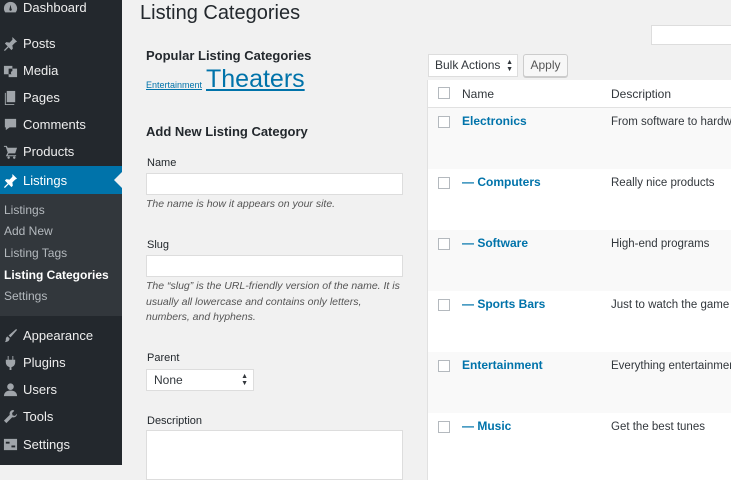 This screenshot has height=480, width=731. I want to click on slug-input, so click(274, 266).